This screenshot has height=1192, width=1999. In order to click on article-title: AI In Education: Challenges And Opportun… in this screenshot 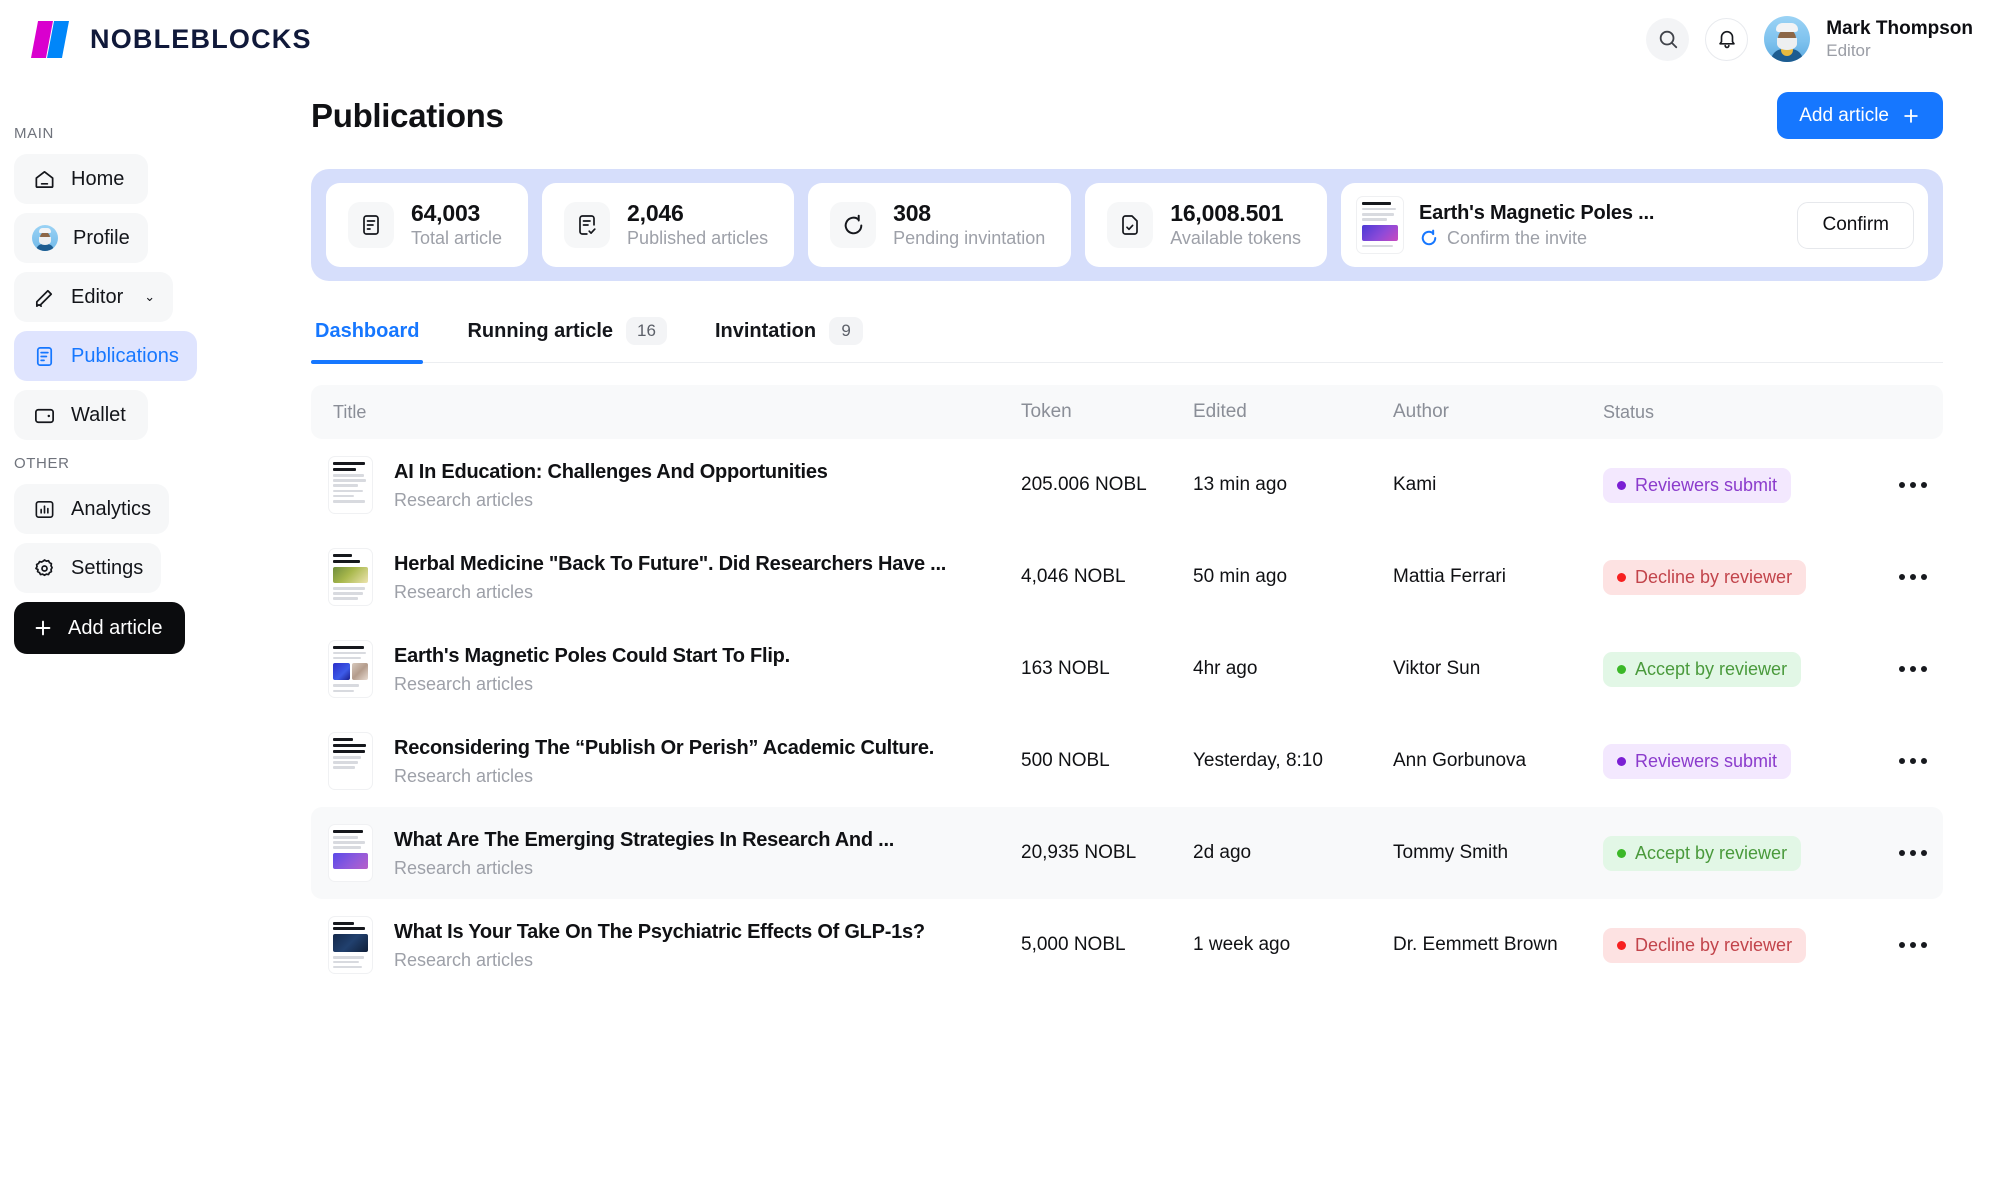, I will do `click(611, 472)`.